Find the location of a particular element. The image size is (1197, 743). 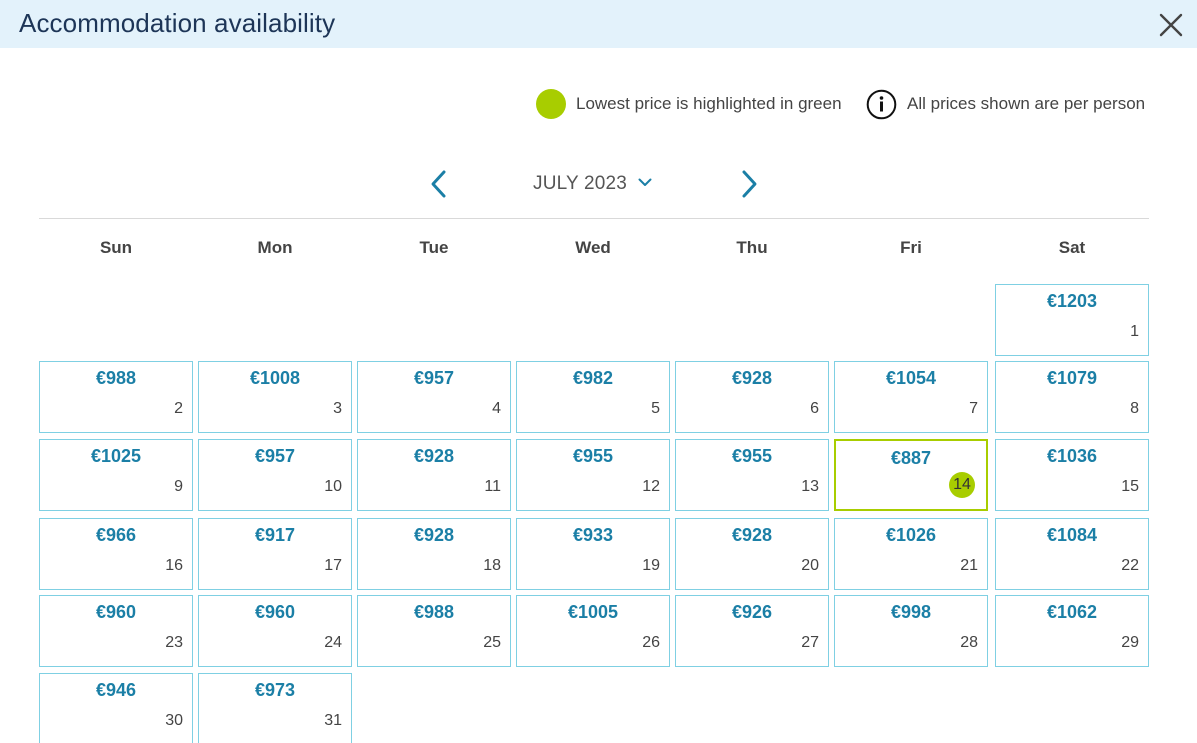

calendar-day-cell: €928 11 is located at coordinates (434, 475).